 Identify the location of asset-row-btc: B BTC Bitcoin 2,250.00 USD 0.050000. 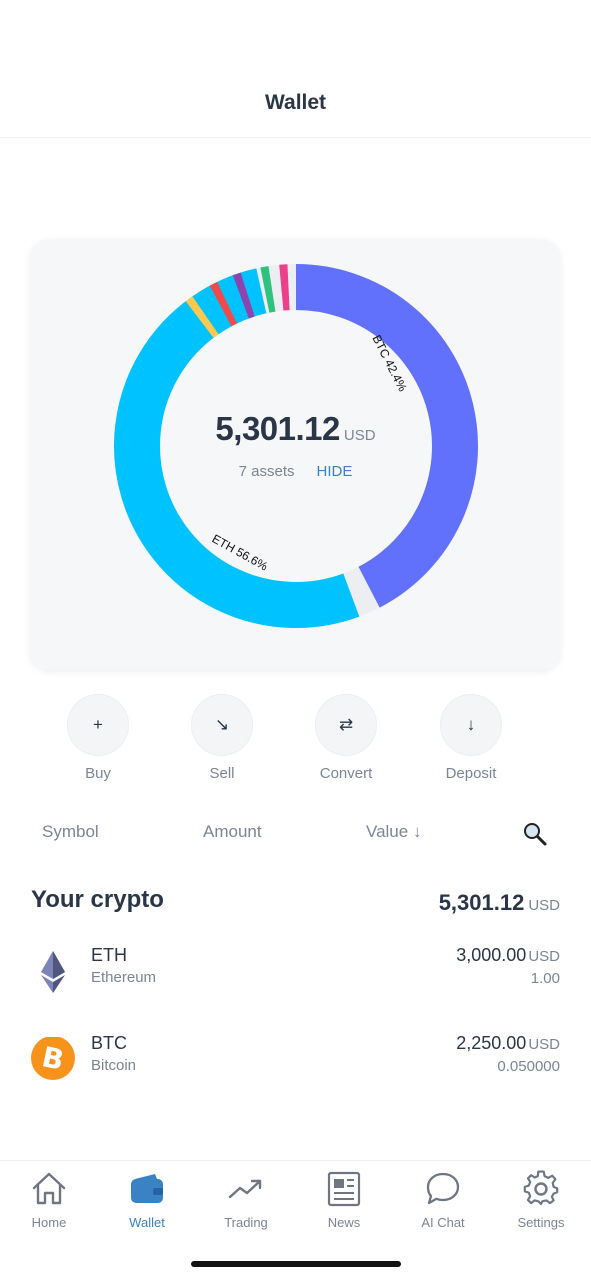
(295, 1063).